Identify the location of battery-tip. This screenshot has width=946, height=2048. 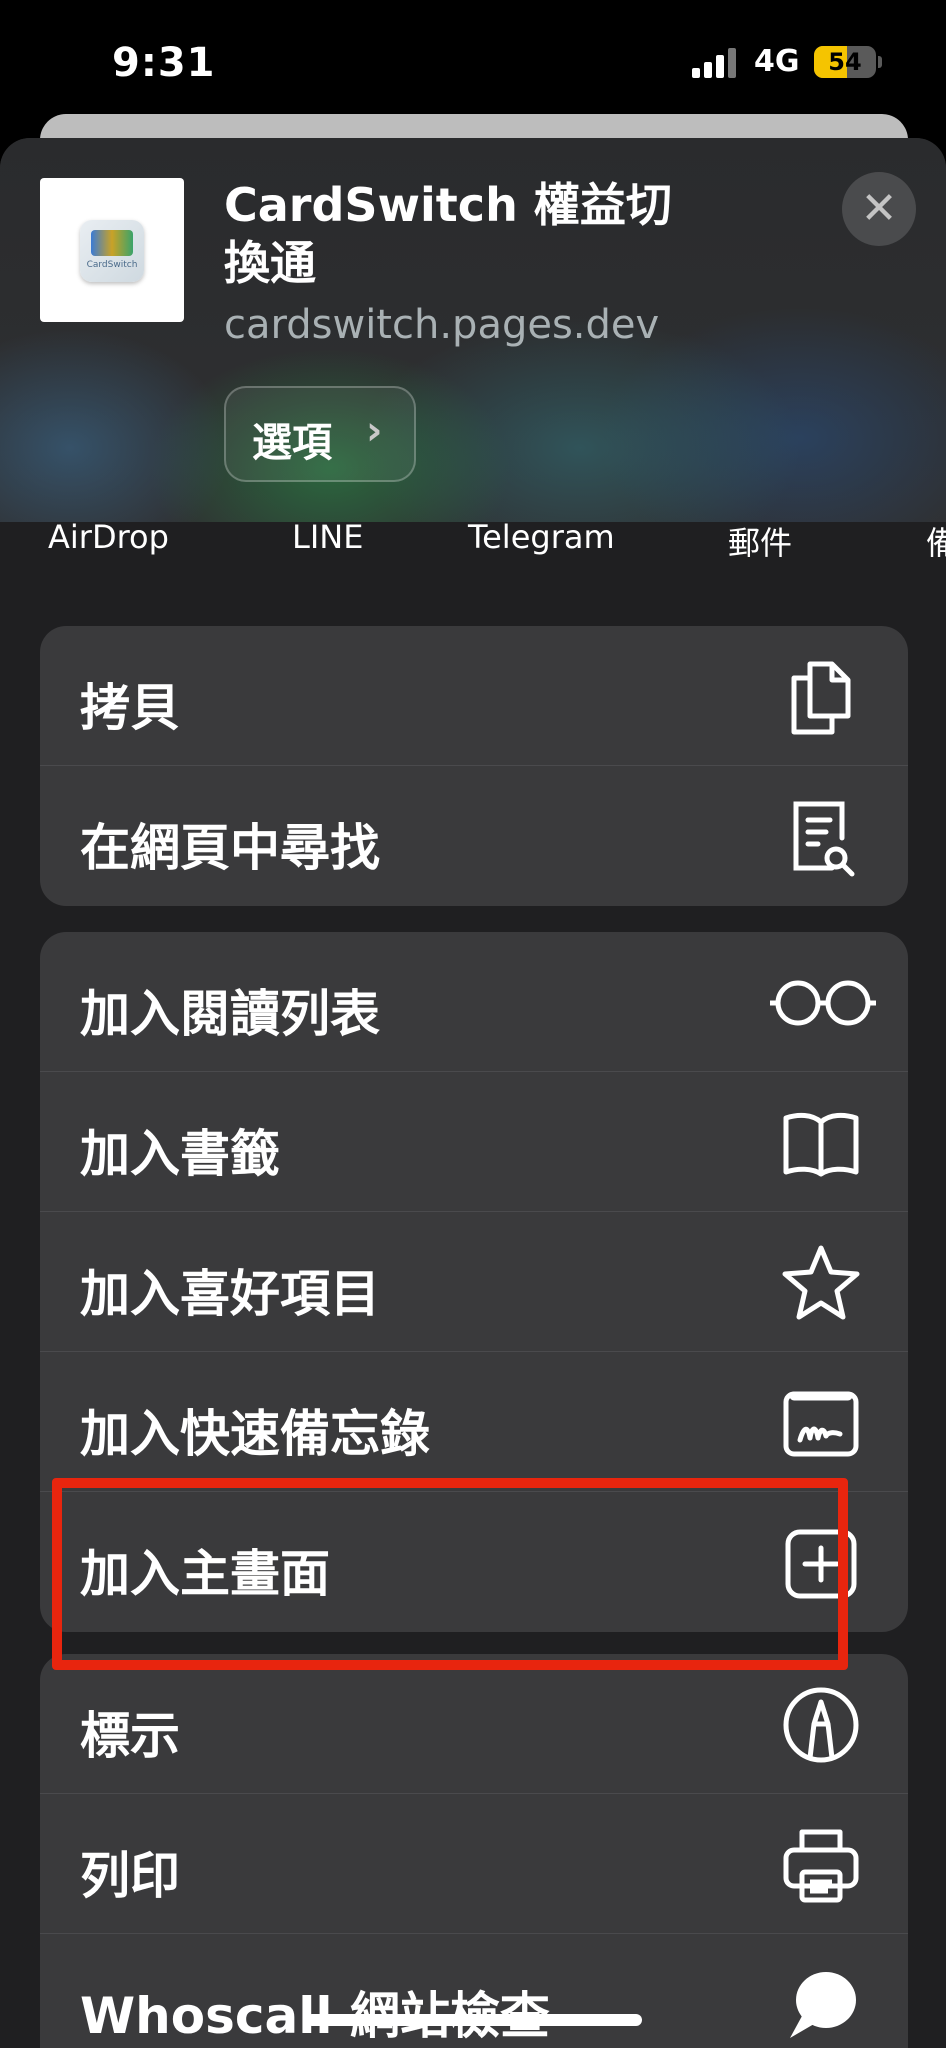
(880, 62).